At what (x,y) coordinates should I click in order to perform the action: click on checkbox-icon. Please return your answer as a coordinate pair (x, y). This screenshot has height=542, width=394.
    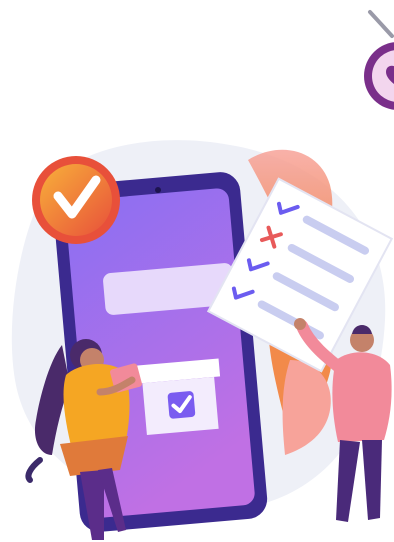
    Looking at the image, I should click on (177, 397).